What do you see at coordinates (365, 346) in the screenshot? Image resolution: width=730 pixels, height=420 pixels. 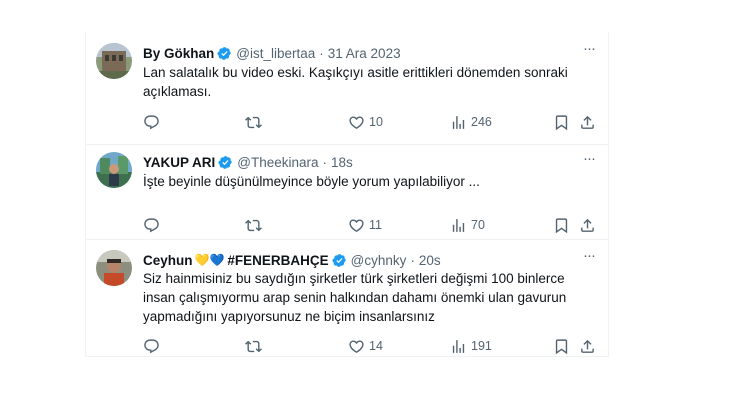 I see `like-button: 14` at bounding box center [365, 346].